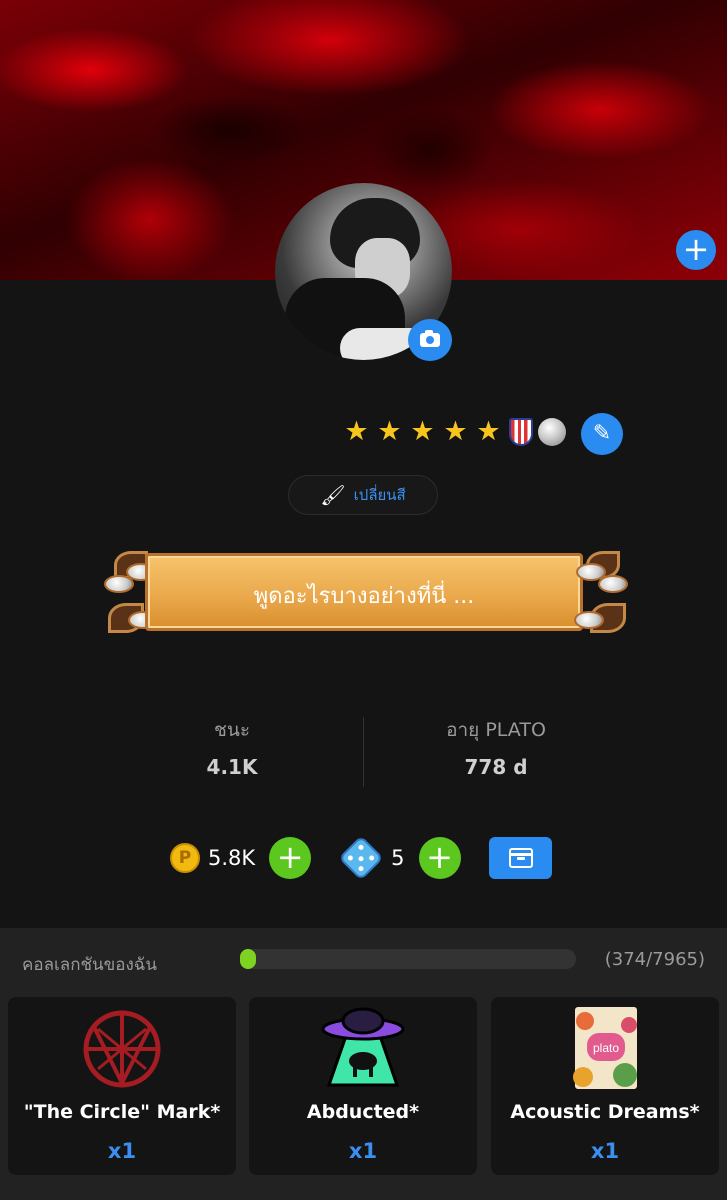 This screenshot has height=1200, width=727. Describe the element at coordinates (520, 858) in the screenshot. I see `inventory-box-button` at that location.